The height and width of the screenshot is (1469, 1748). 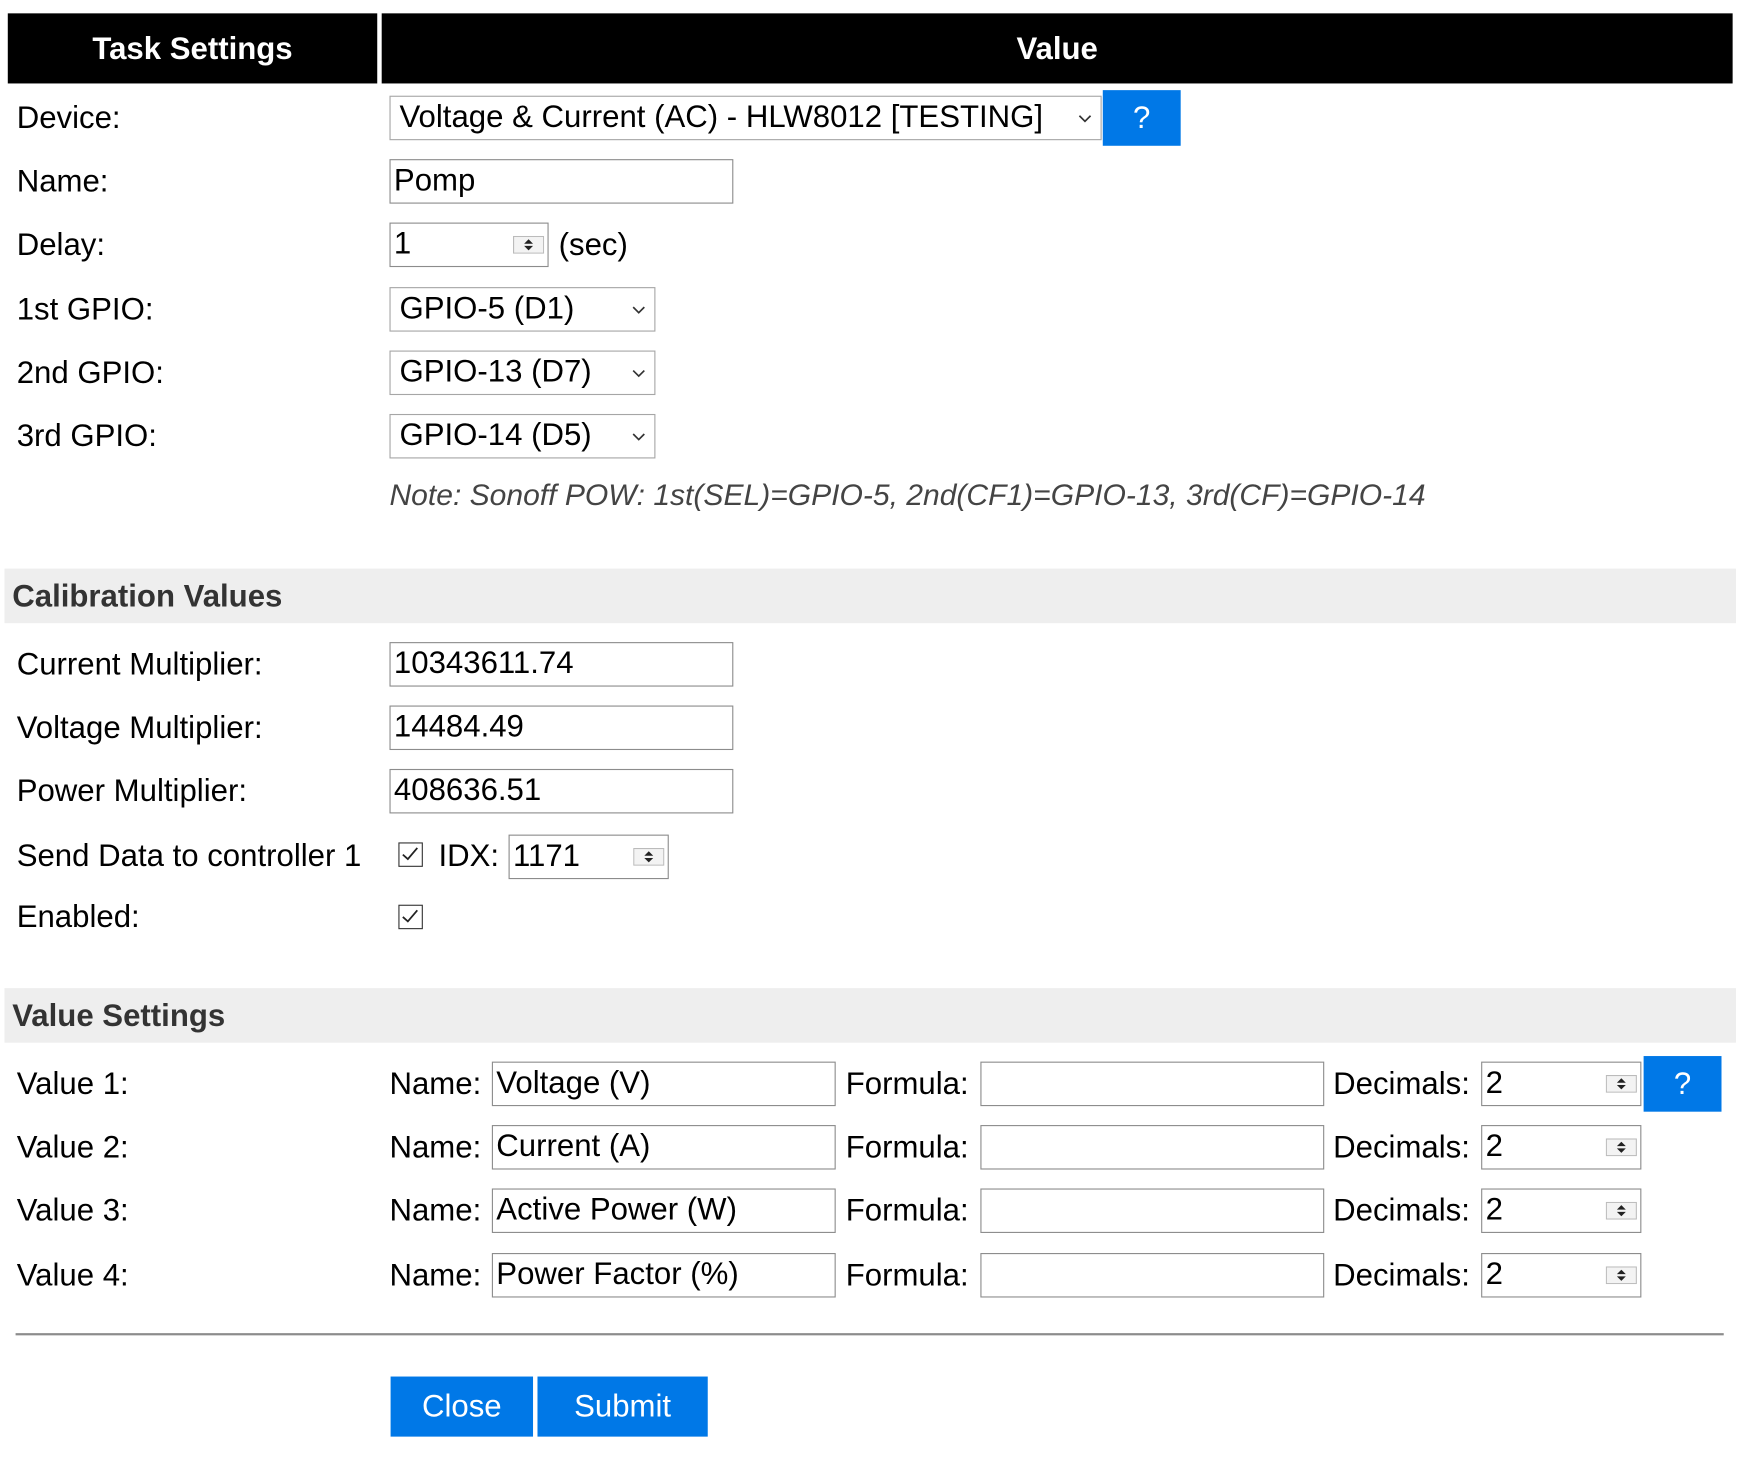 I want to click on header-value: Value, so click(x=1057, y=48).